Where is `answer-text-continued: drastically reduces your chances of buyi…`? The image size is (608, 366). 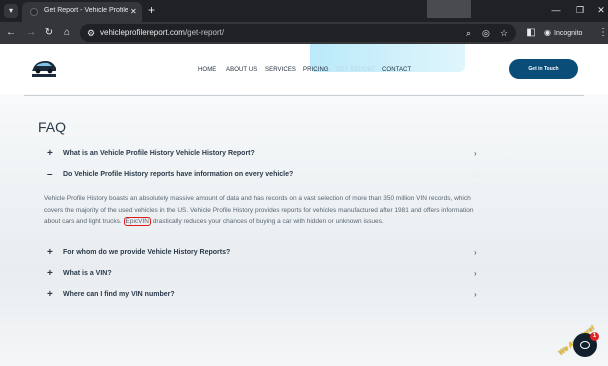
answer-text-continued: drastically reduces your chances of buyi… is located at coordinates (268, 221).